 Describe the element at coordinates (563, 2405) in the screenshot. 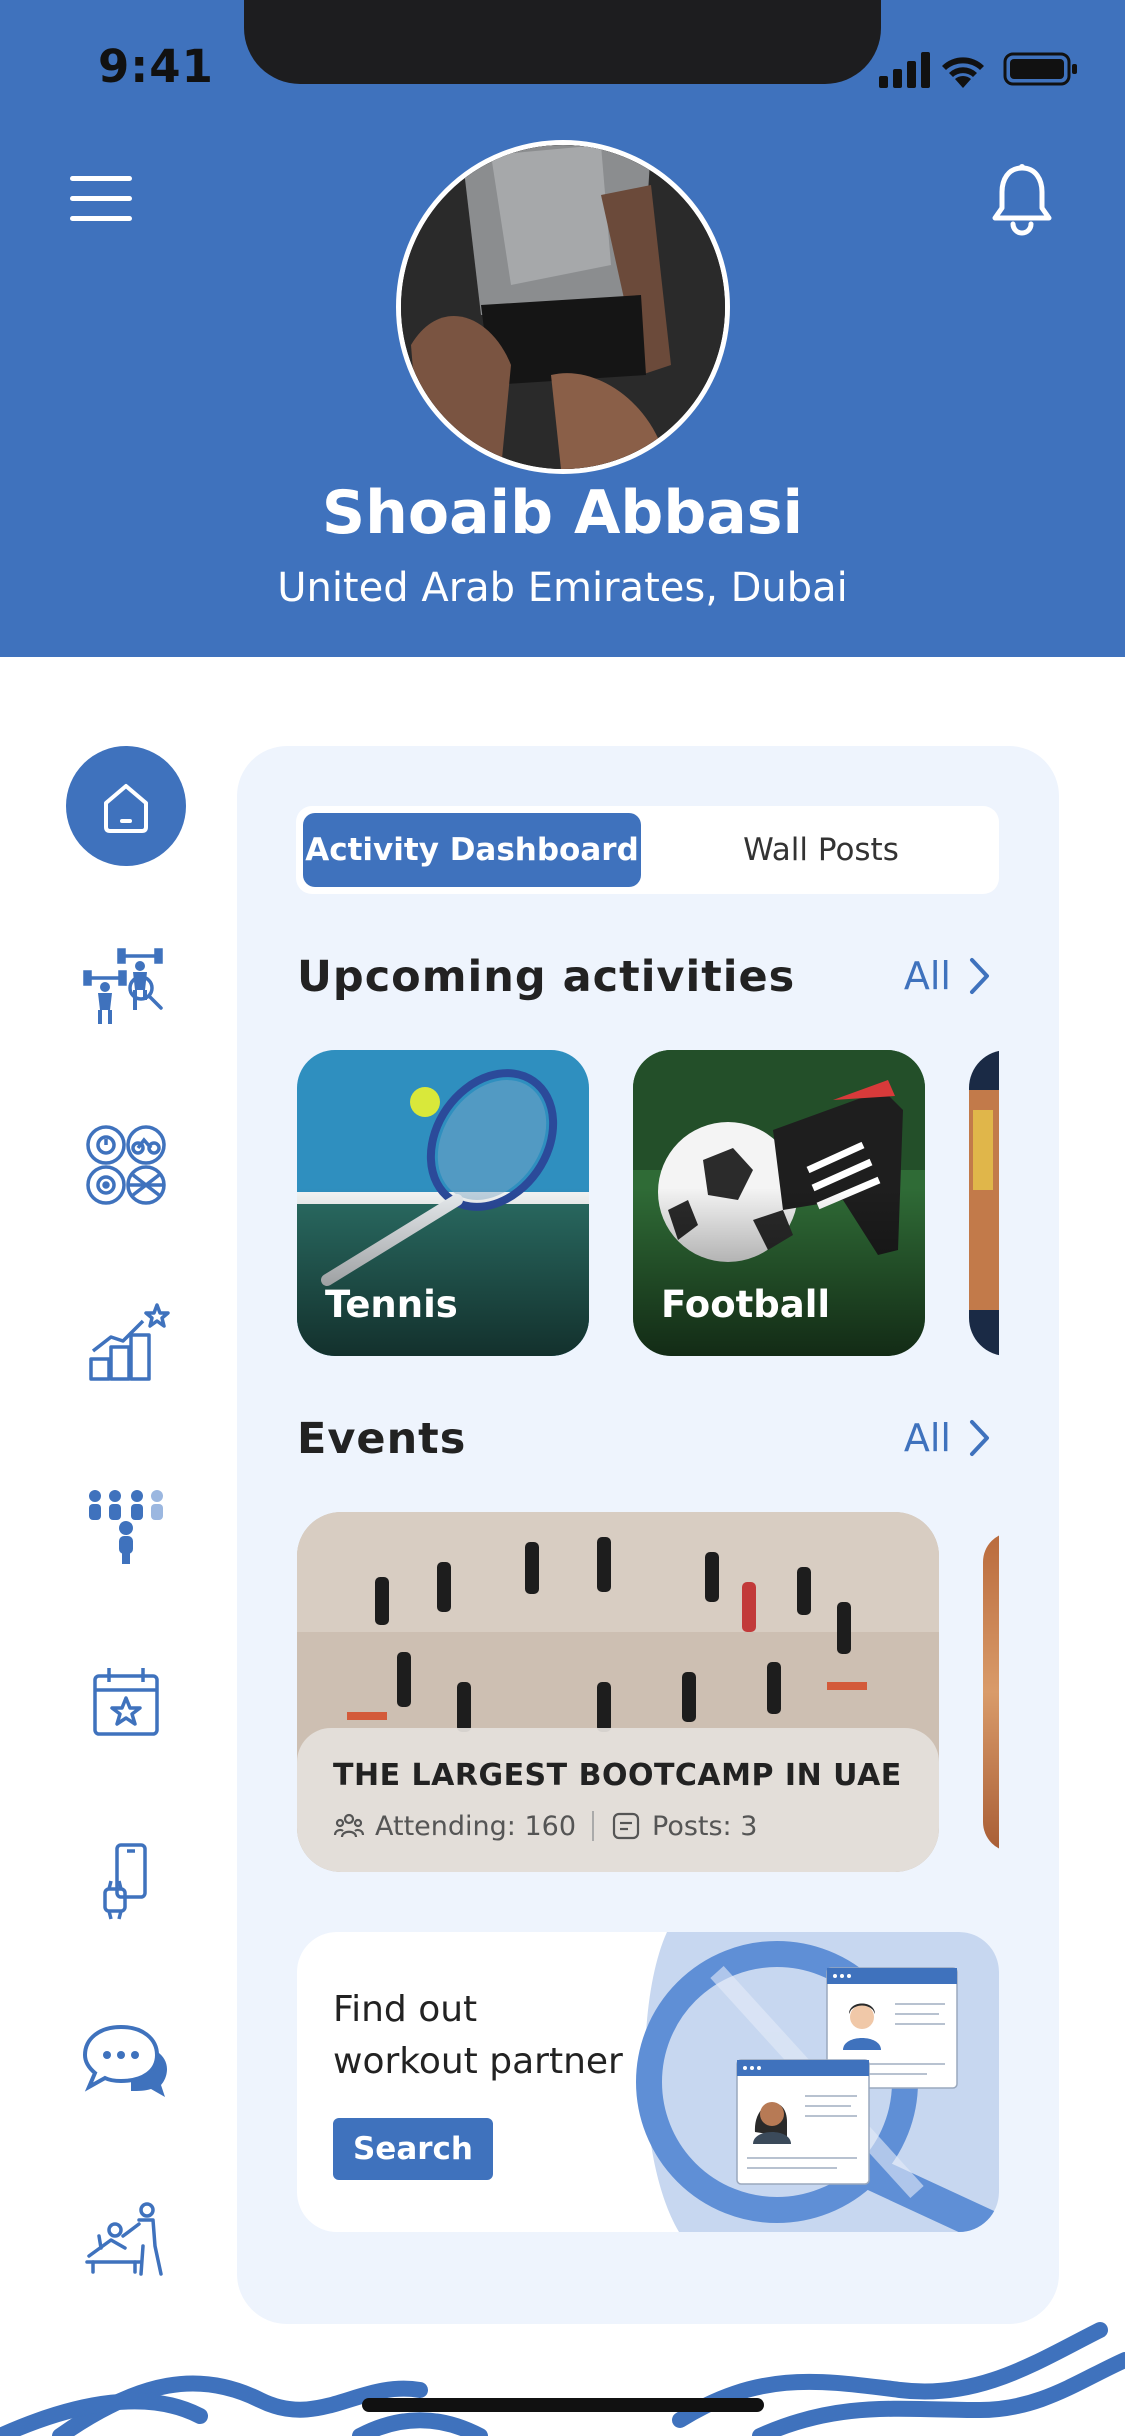

I see `home-indicator` at that location.